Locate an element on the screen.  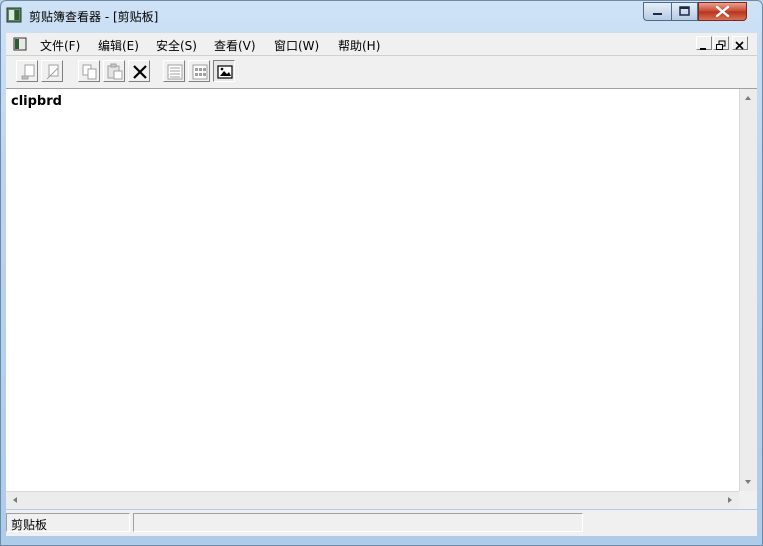
mdi-minimize-button is located at coordinates (704, 43).